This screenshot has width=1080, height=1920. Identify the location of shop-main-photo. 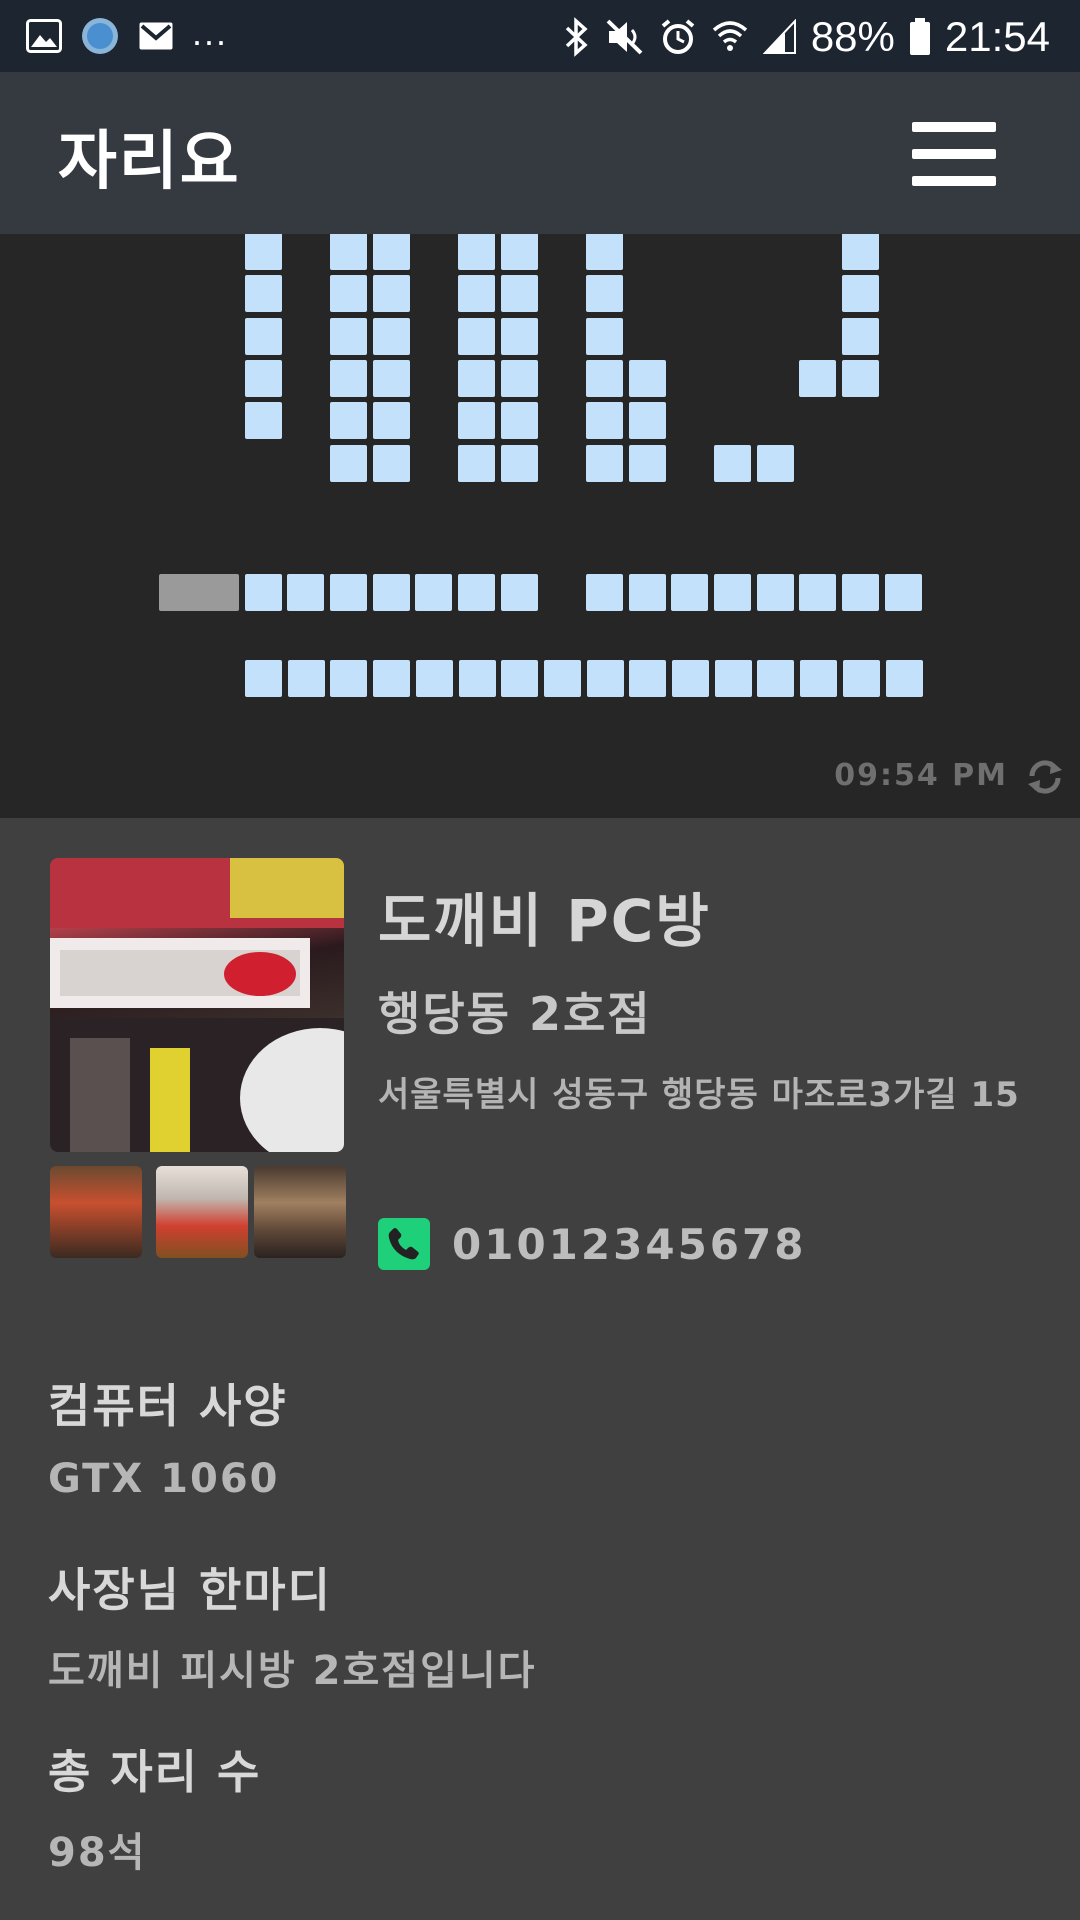
(197, 1005).